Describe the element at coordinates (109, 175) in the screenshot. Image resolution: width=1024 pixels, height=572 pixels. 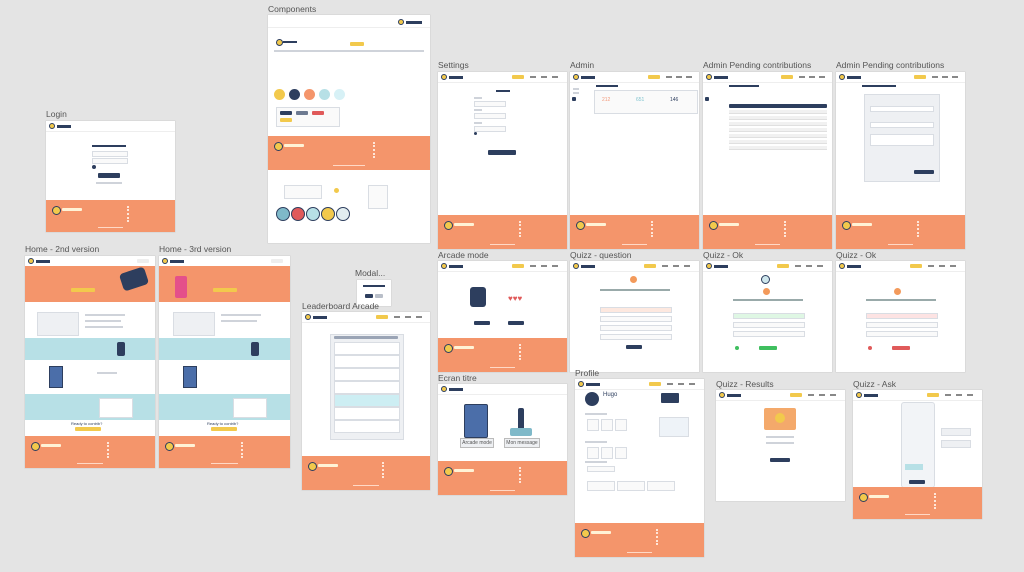
I see `login-button` at that location.